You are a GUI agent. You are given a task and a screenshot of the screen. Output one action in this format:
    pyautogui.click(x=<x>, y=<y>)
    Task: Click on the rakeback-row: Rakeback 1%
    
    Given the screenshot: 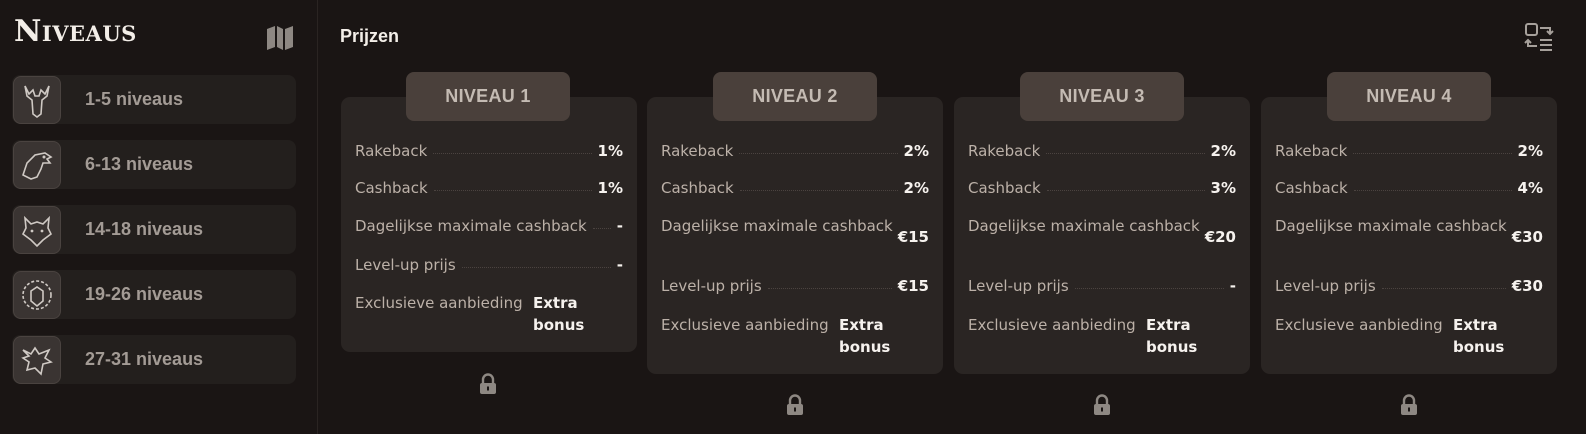 What is the action you would take?
    pyautogui.click(x=489, y=151)
    